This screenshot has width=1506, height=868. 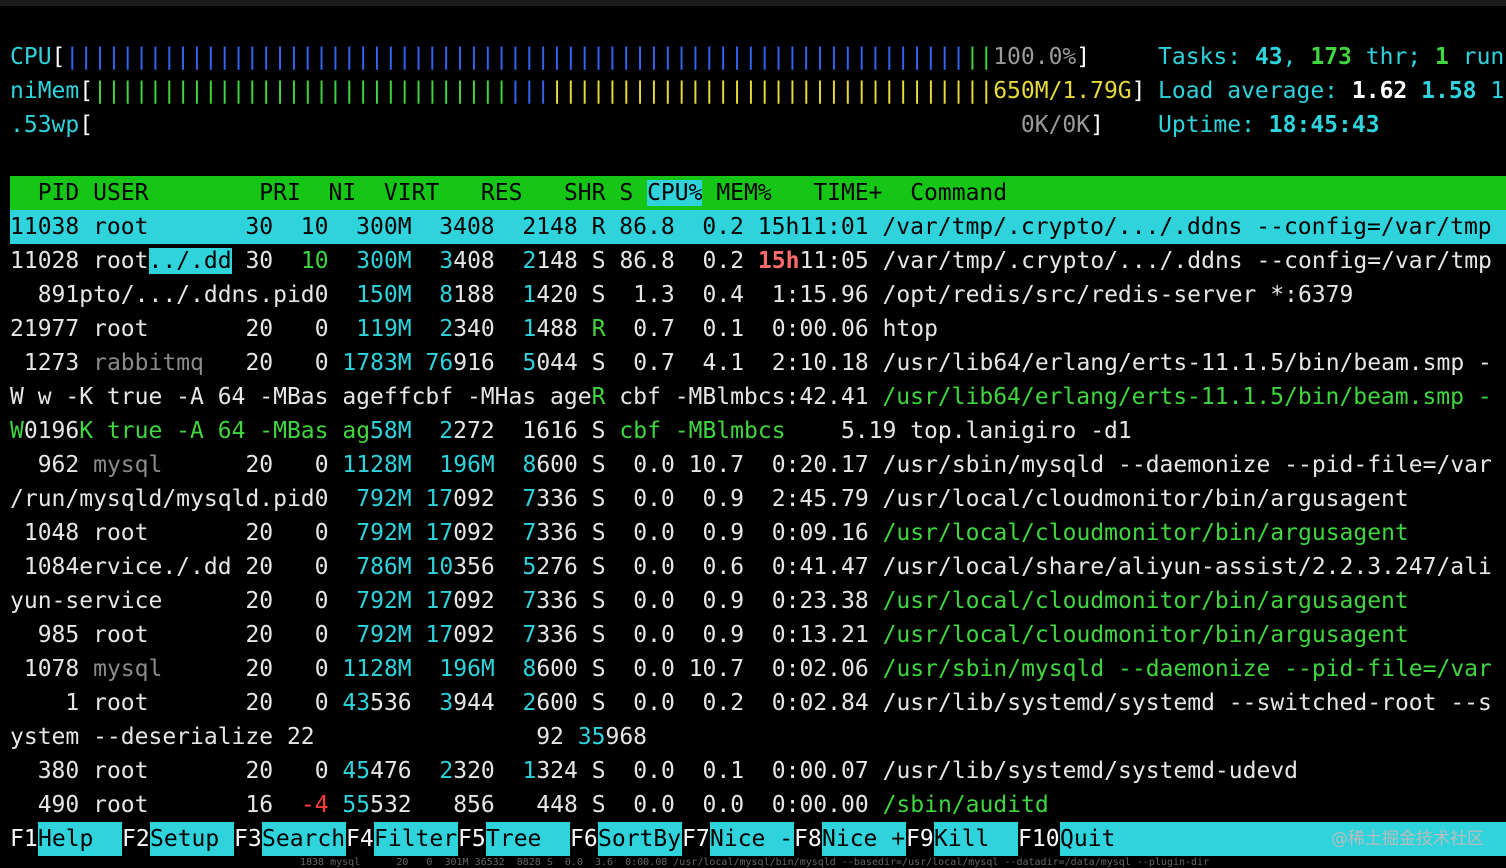 What do you see at coordinates (808, 839) in the screenshot?
I see `f8-key: F8` at bounding box center [808, 839].